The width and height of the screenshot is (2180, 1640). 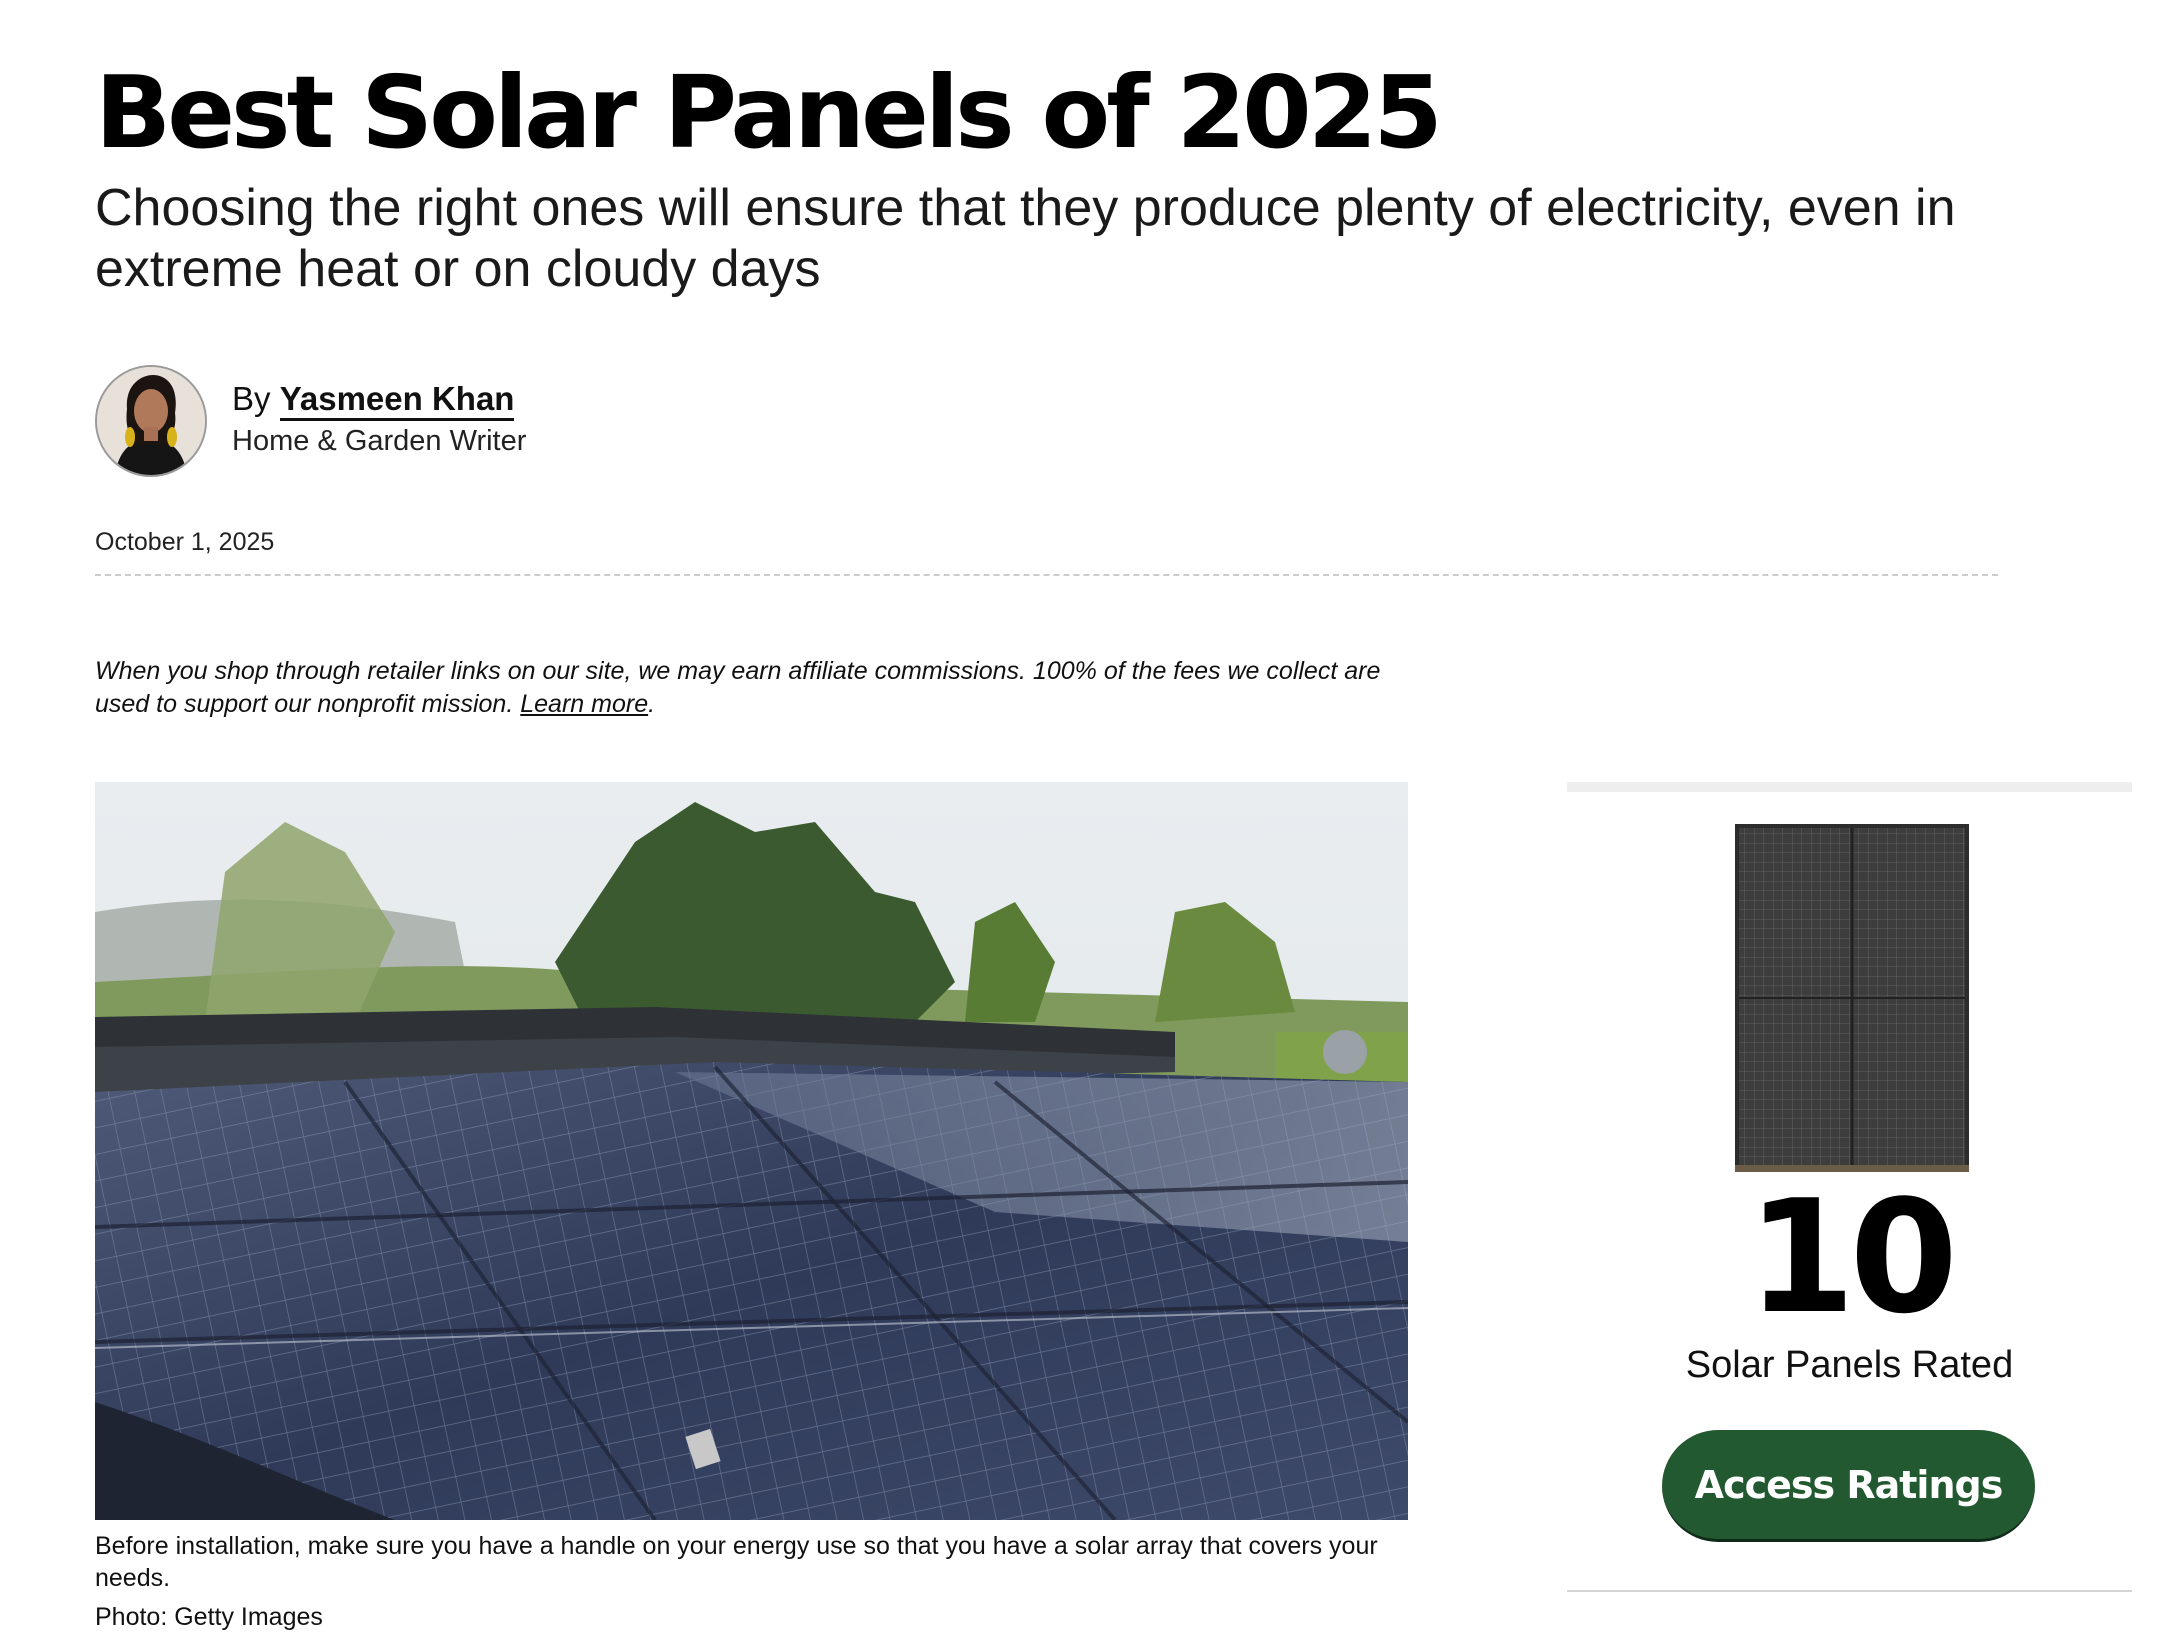 I want to click on dashed-divider, so click(x=1046, y=575).